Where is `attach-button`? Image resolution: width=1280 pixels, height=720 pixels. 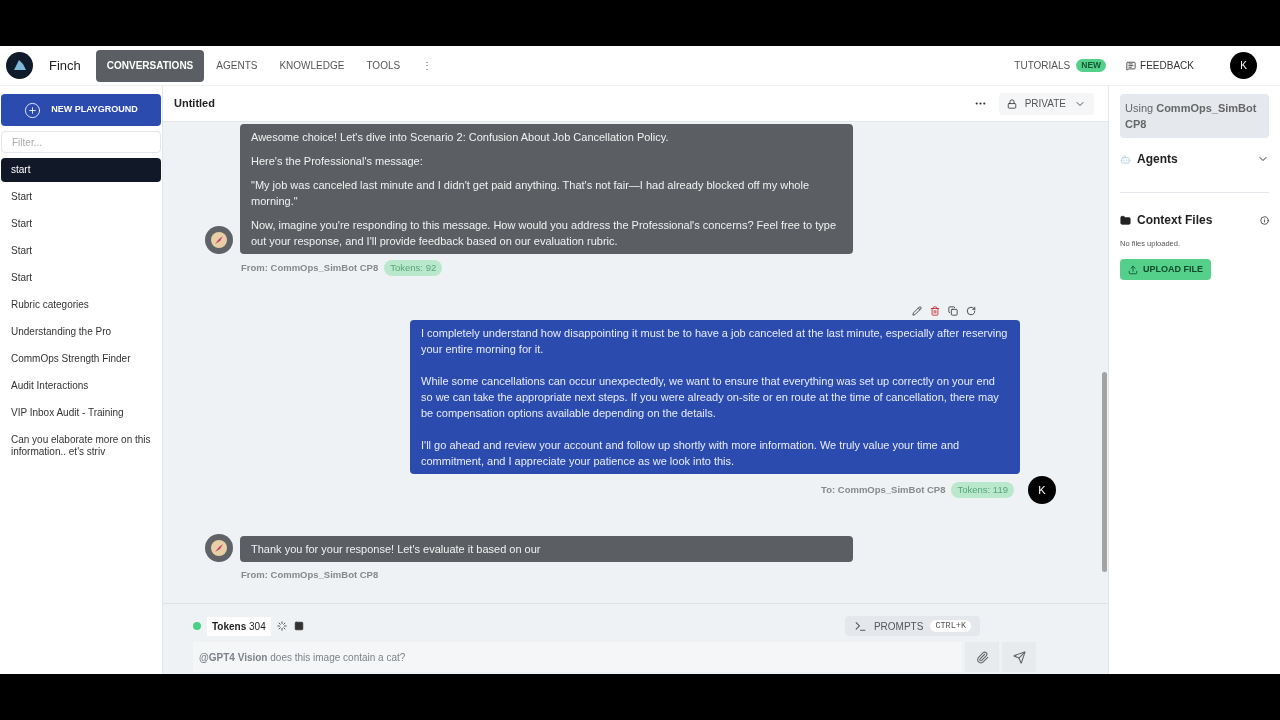 attach-button is located at coordinates (982, 657).